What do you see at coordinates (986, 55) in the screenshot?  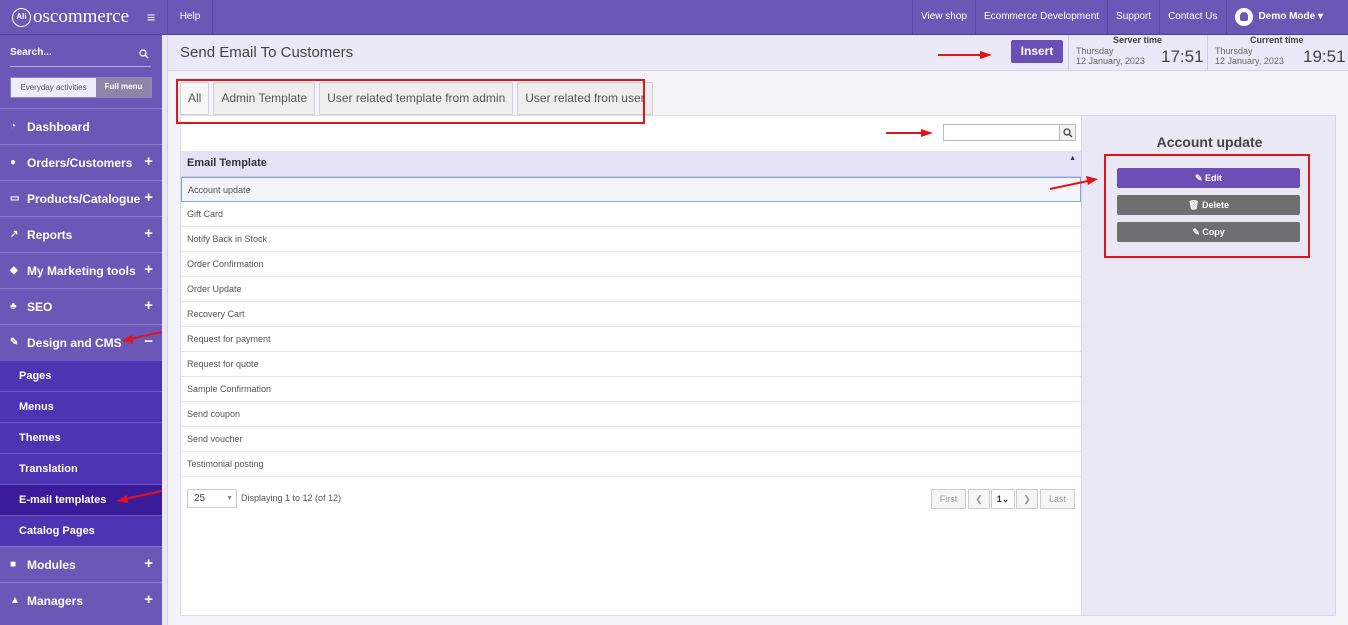 I see `annotation-arrowhead-insert` at bounding box center [986, 55].